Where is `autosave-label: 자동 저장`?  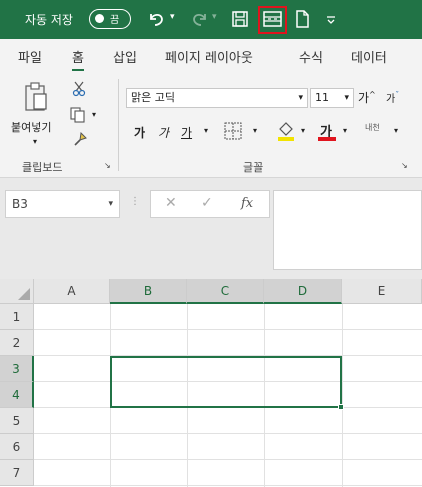
autosave-label: 자동 저장 is located at coordinates (49, 20).